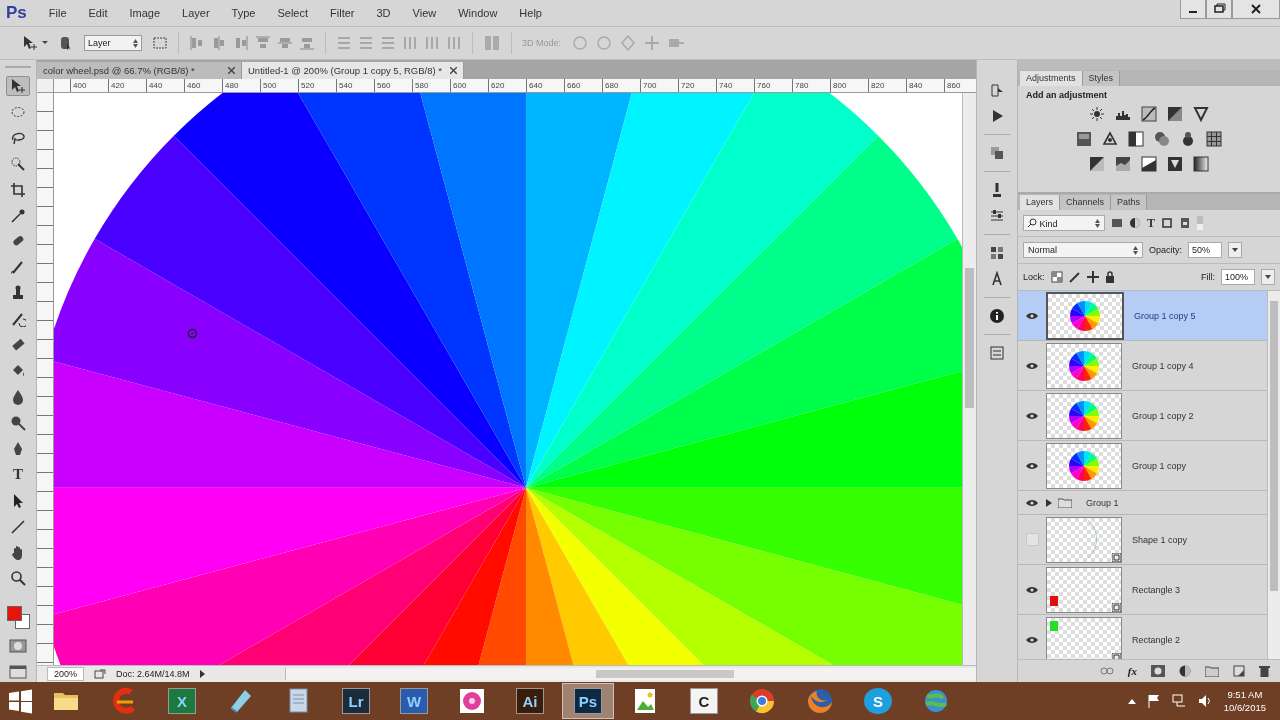 The image size is (1280, 720). Describe the element at coordinates (1083, 250) in the screenshot. I see `blend-mode-dropdown: Normal` at that location.